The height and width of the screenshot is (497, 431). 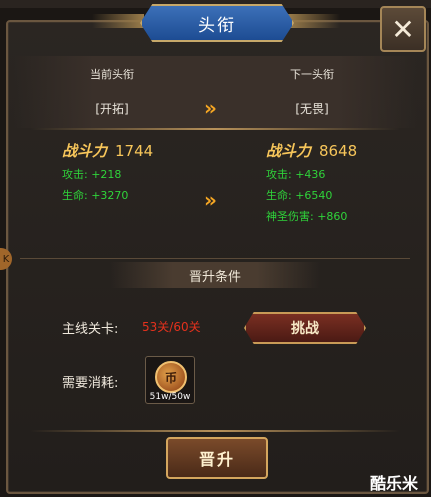 I want to click on conditions-title: 晋升条件, so click(x=214, y=277).